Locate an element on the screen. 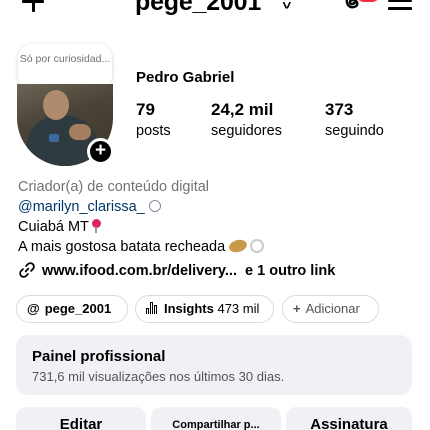 The width and height of the screenshot is (430, 430). stat-following-value: 373 is located at coordinates (339, 109).